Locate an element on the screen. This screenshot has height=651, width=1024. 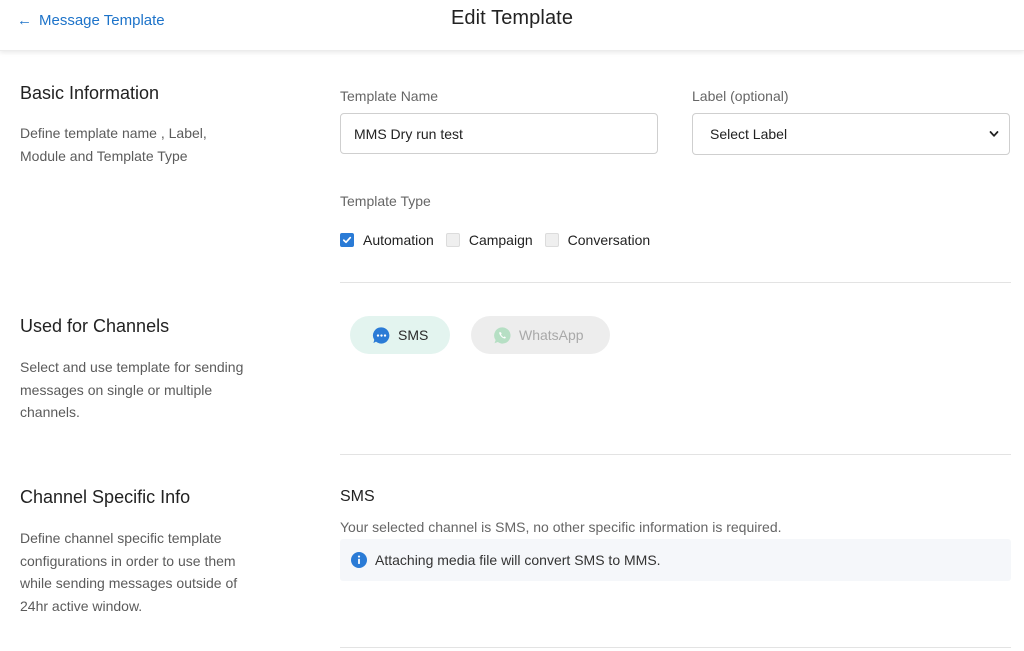
basic-info-title: Basic Information is located at coordinates (90, 93).